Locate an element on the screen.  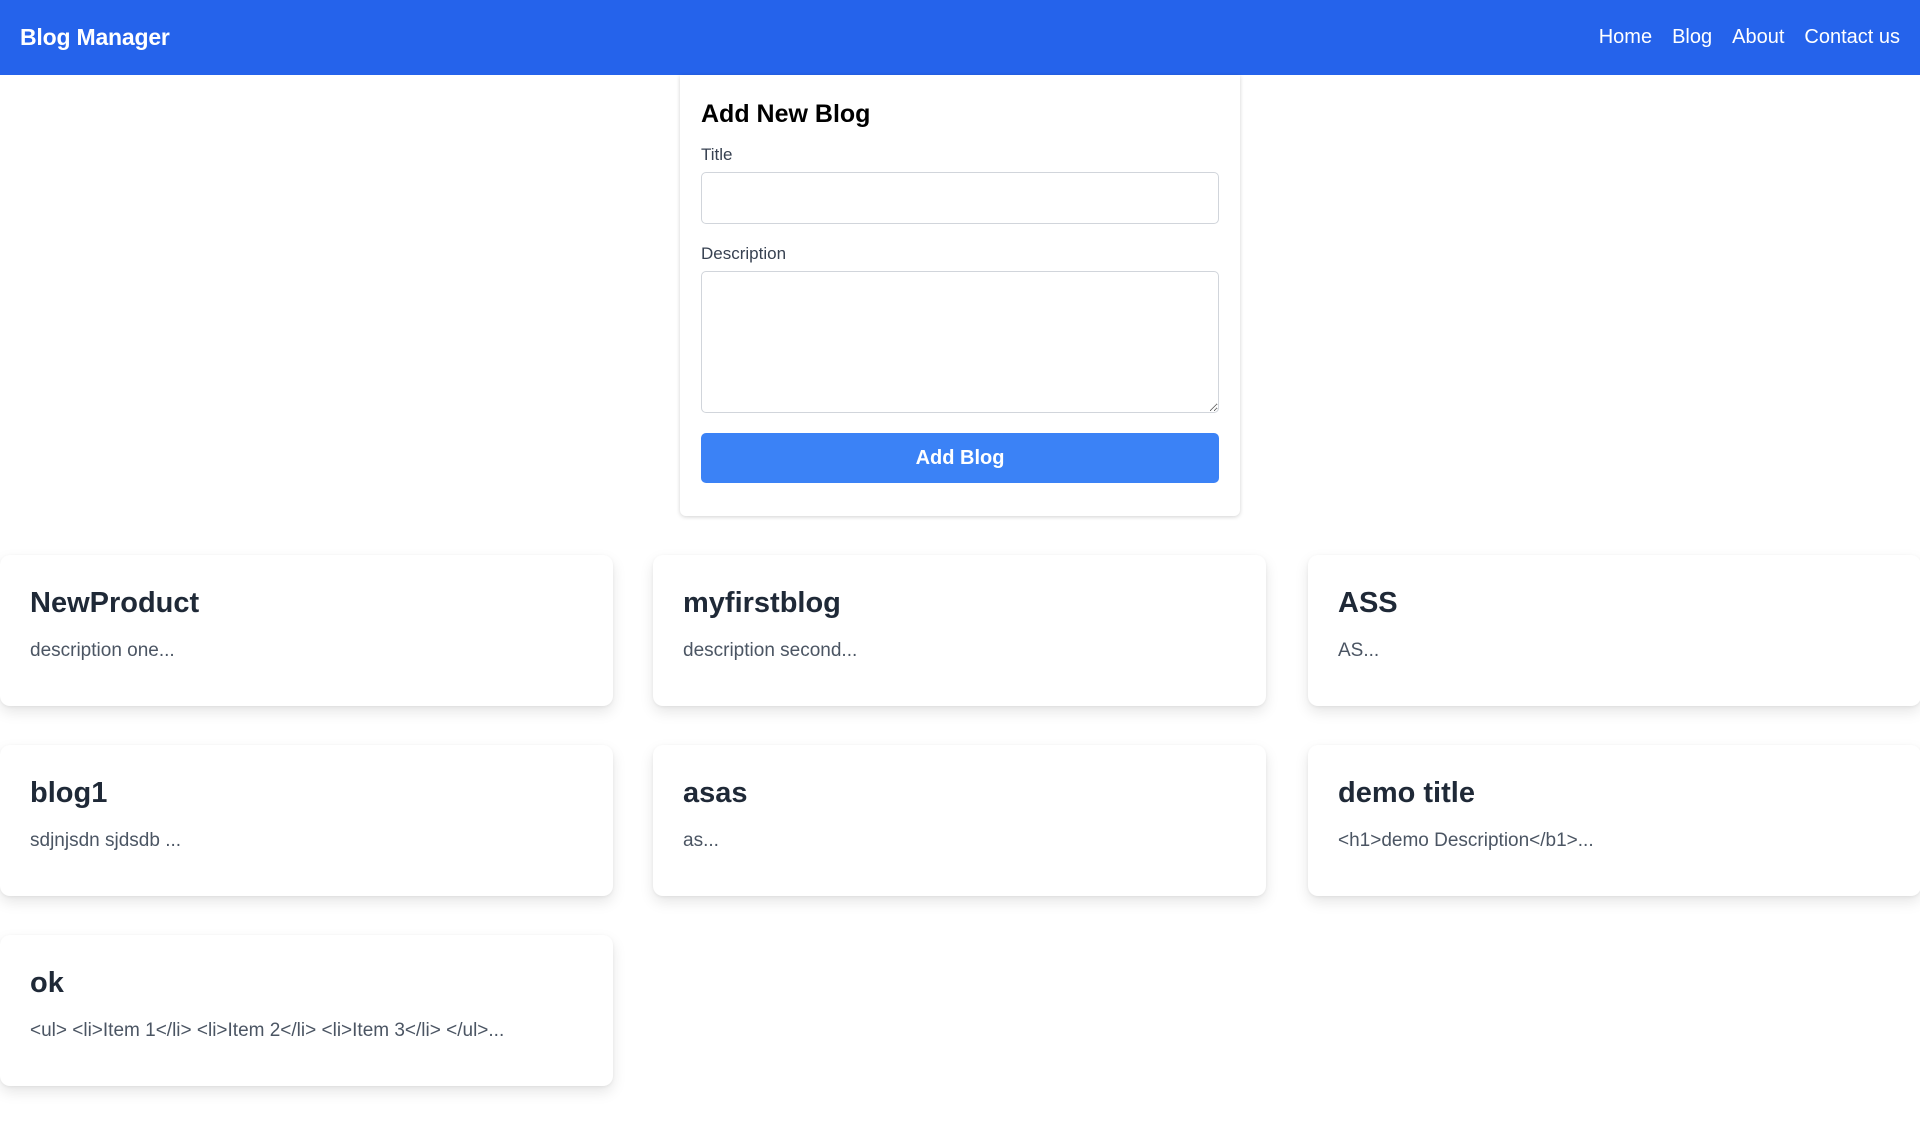
nav-links: Home Blog About Contact us is located at coordinates (1749, 37).